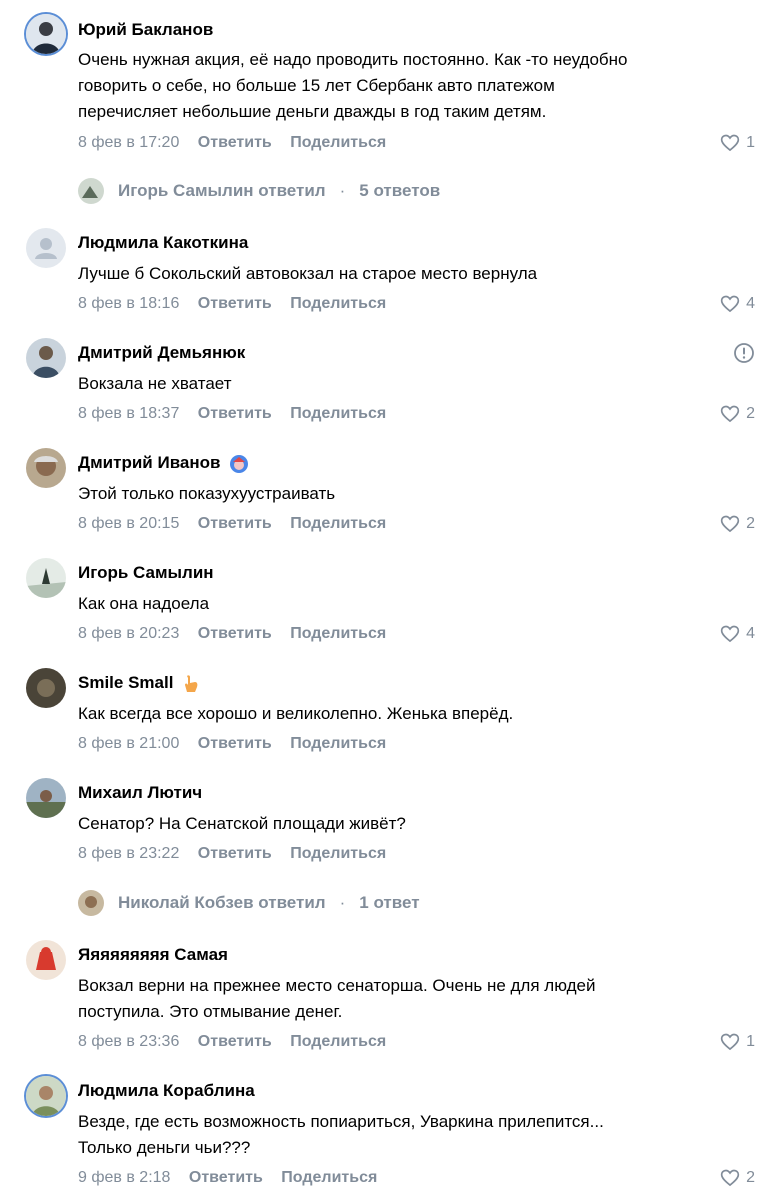  I want to click on comment-meta: 8 фев в 20:15 Ответить Поделиться, so click(239, 524).